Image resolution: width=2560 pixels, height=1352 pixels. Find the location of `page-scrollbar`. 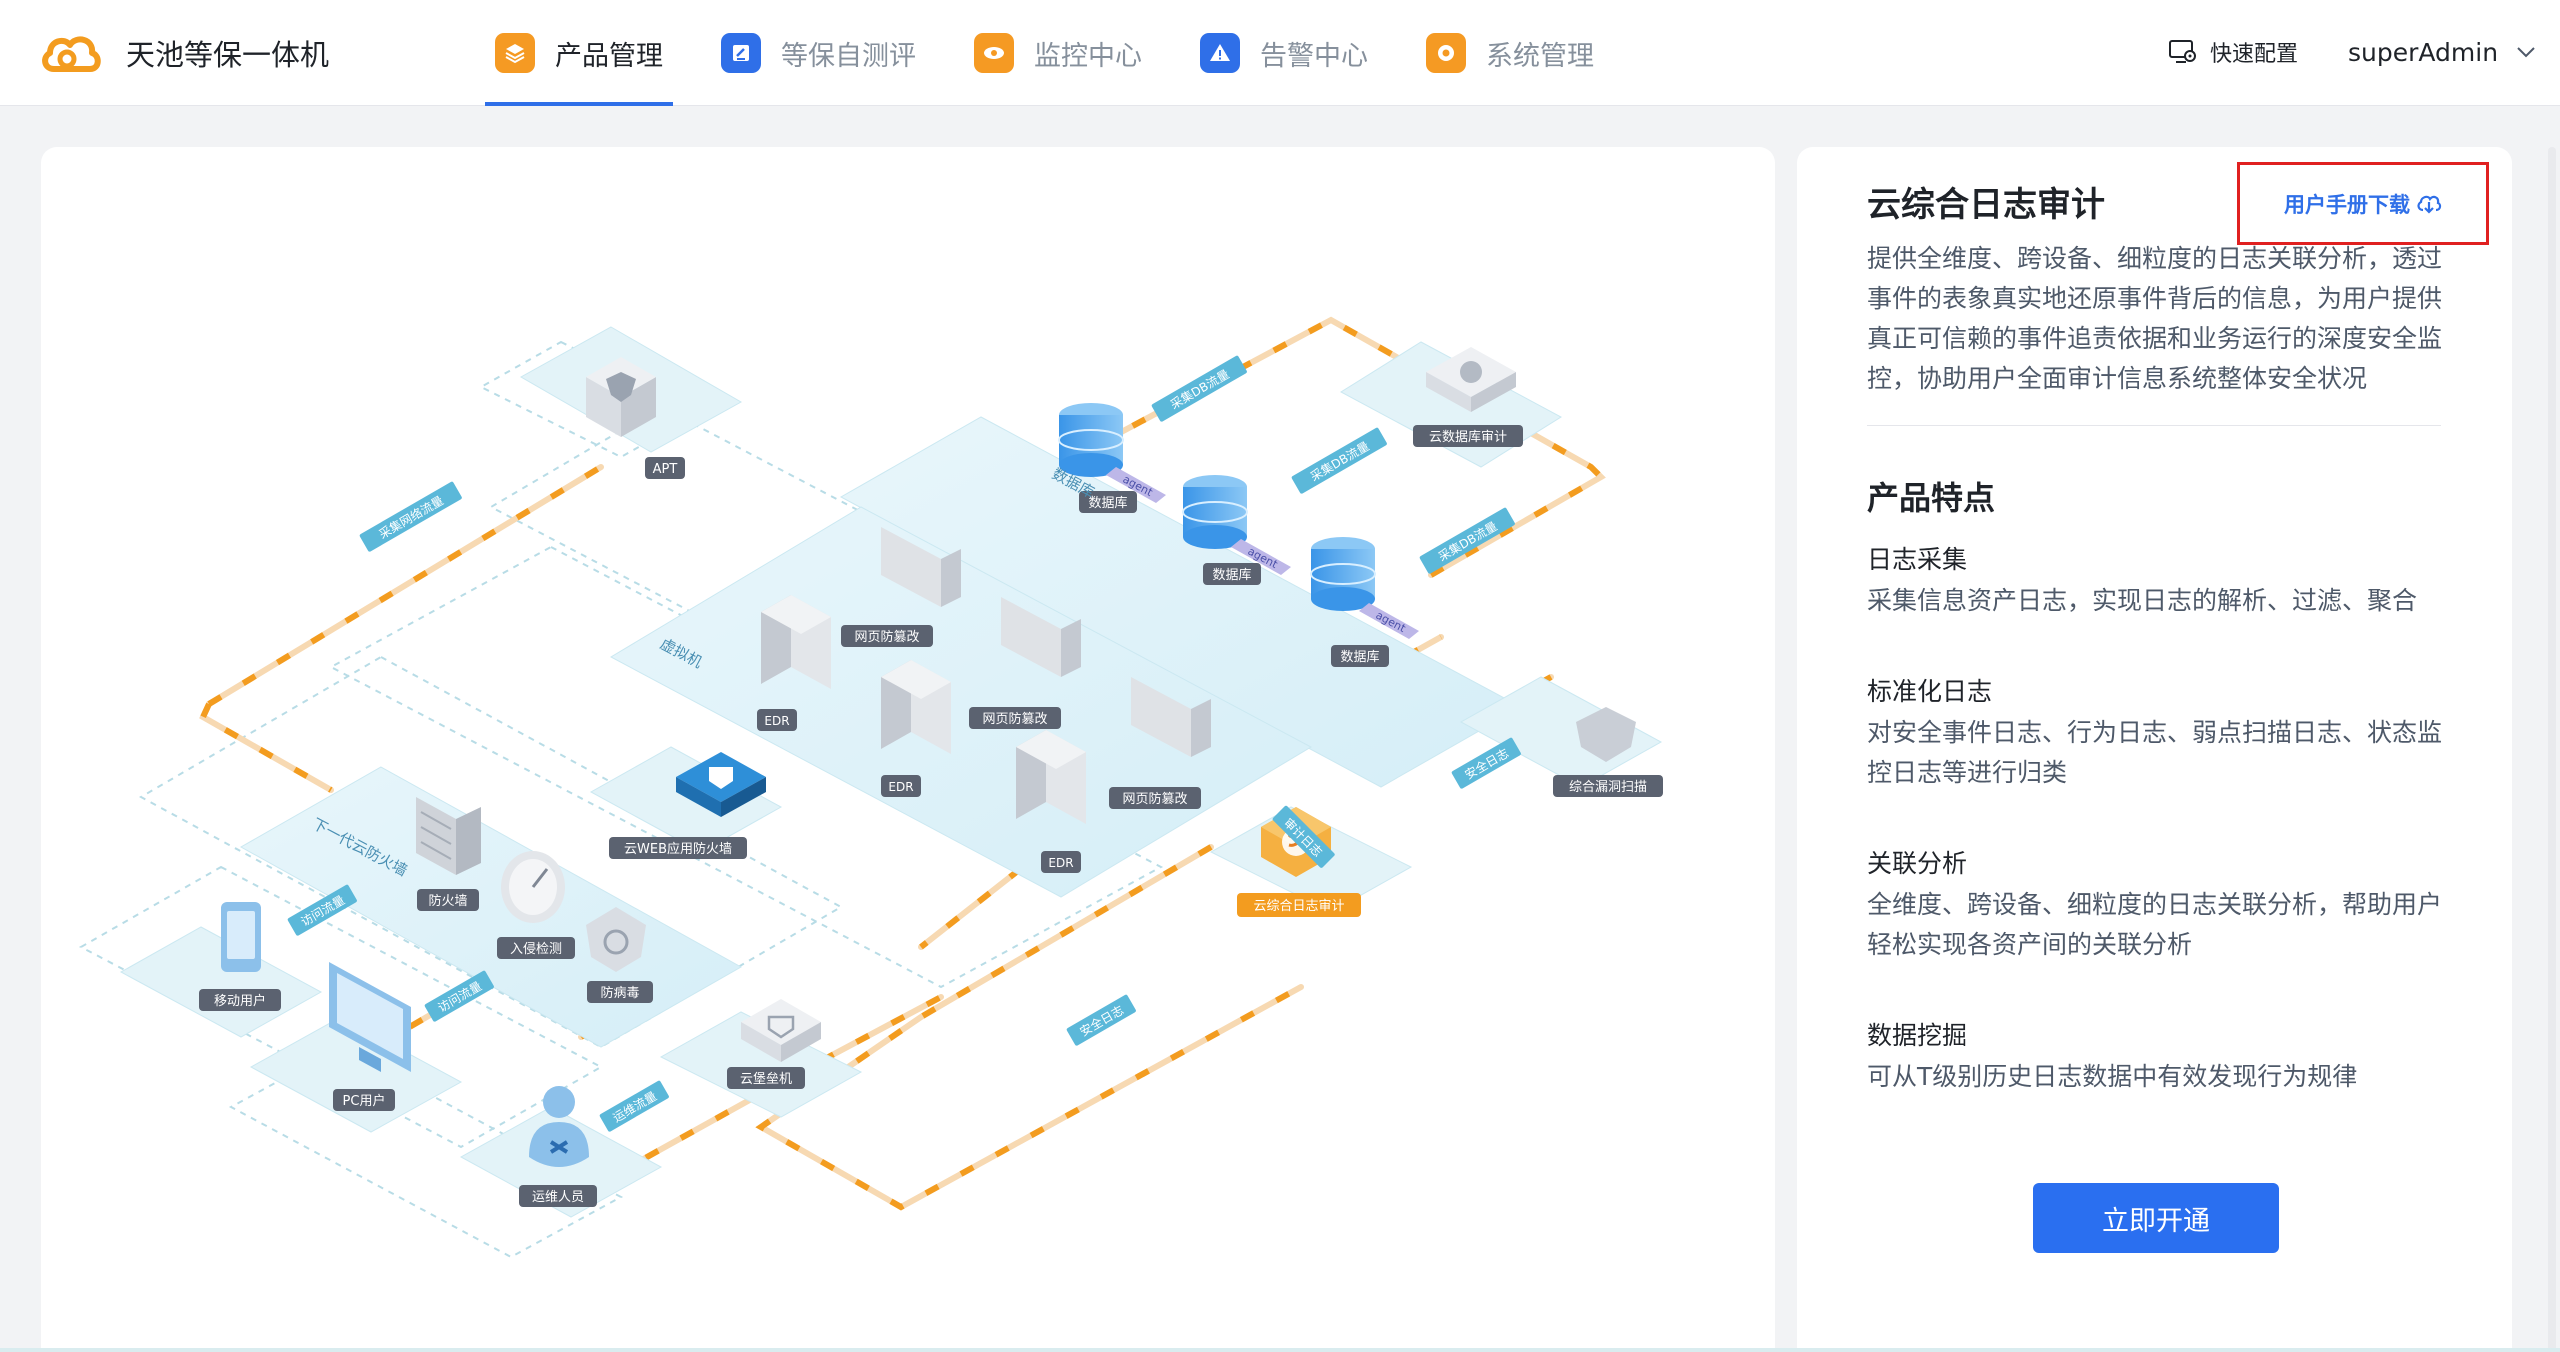

page-scrollbar is located at coordinates (2552, 749).